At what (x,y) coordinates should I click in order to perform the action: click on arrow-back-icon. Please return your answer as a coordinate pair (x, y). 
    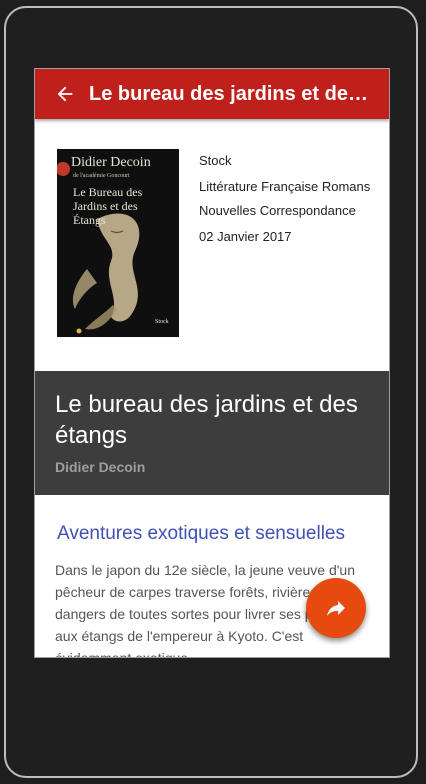
    Looking at the image, I should click on (65, 94).